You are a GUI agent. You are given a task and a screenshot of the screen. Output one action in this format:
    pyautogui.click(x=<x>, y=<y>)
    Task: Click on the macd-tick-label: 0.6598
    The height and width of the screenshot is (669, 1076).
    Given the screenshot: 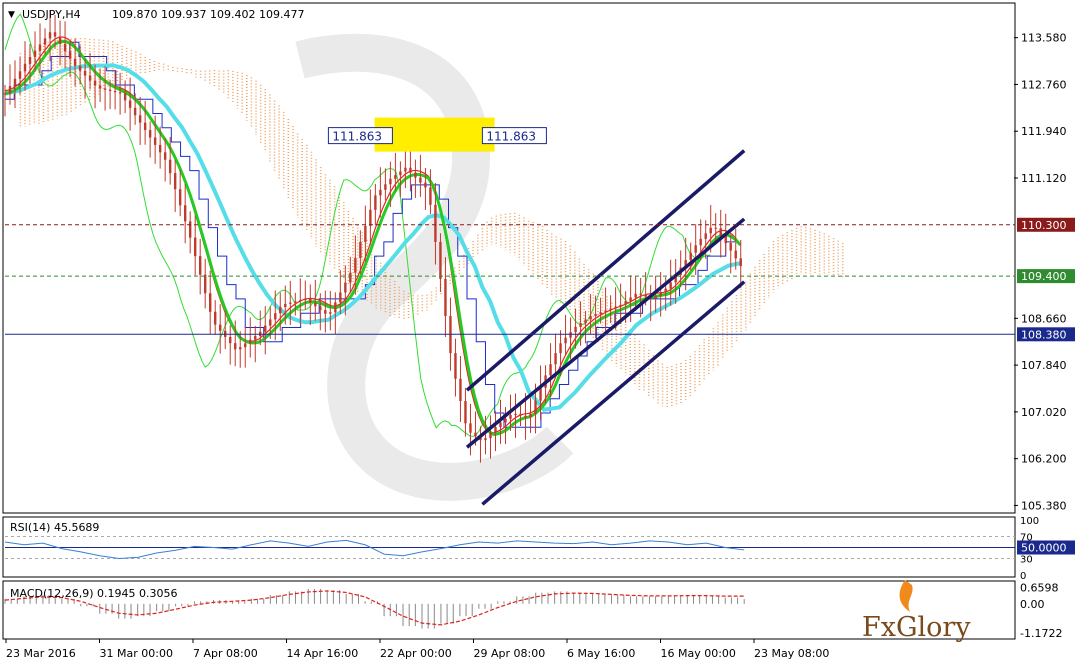 What is the action you would take?
    pyautogui.click(x=1039, y=587)
    